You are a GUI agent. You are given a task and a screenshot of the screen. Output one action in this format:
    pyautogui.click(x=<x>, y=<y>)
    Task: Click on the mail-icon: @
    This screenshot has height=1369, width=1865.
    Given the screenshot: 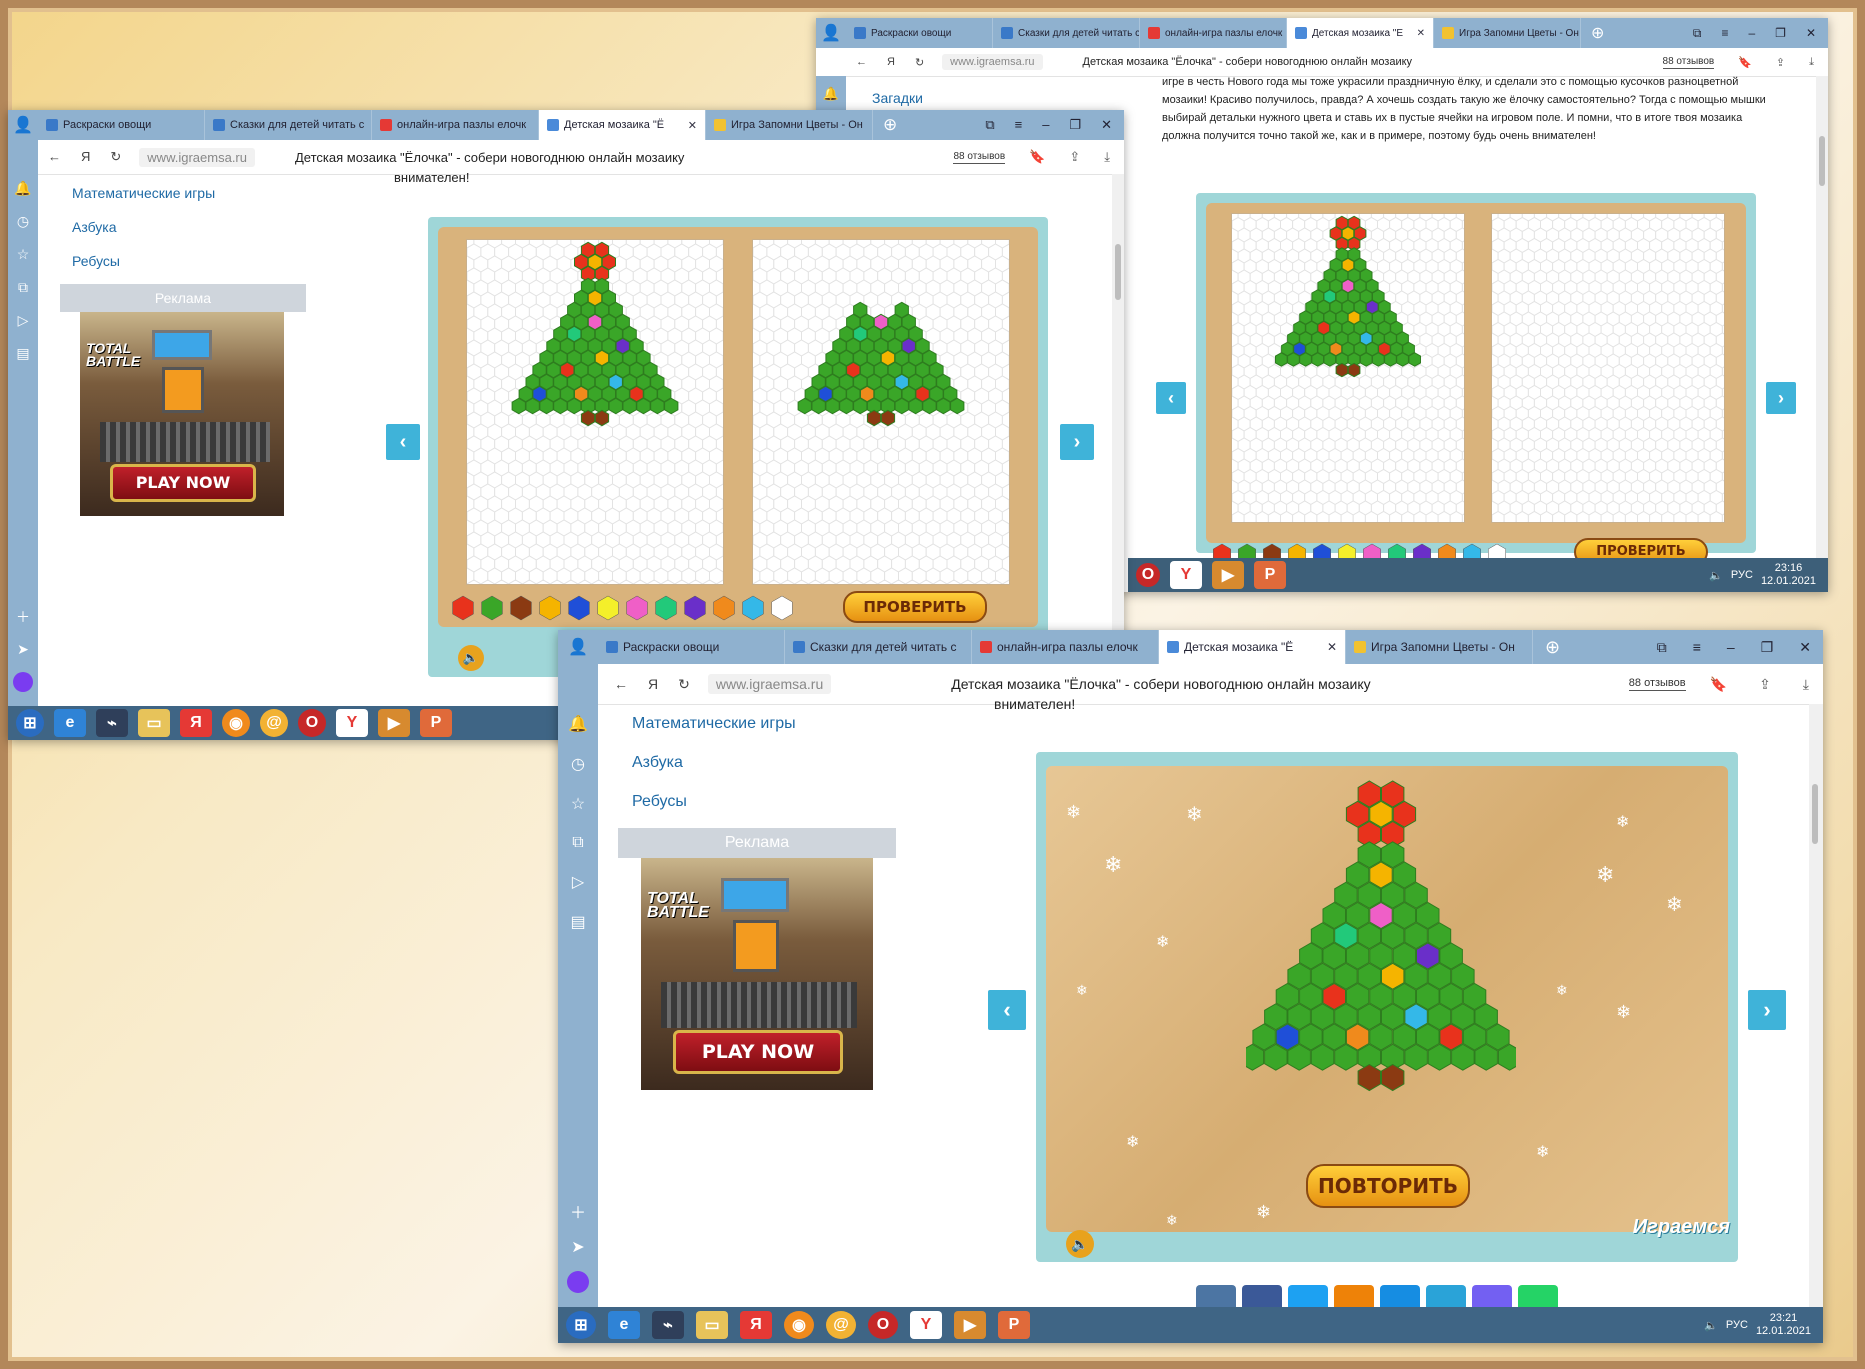 What is the action you would take?
    pyautogui.click(x=841, y=1325)
    